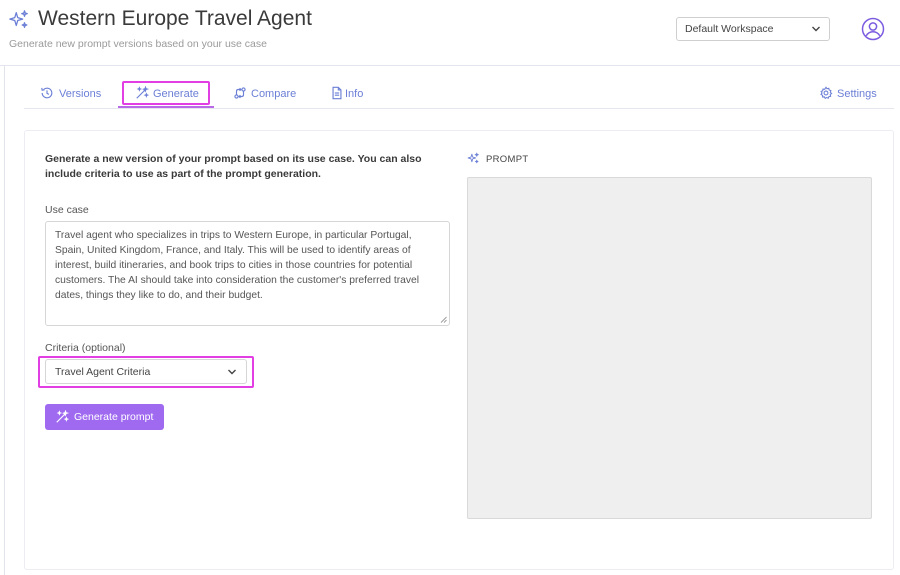 The width and height of the screenshot is (900, 575). Describe the element at coordinates (337, 93) in the screenshot. I see `document-icon` at that location.